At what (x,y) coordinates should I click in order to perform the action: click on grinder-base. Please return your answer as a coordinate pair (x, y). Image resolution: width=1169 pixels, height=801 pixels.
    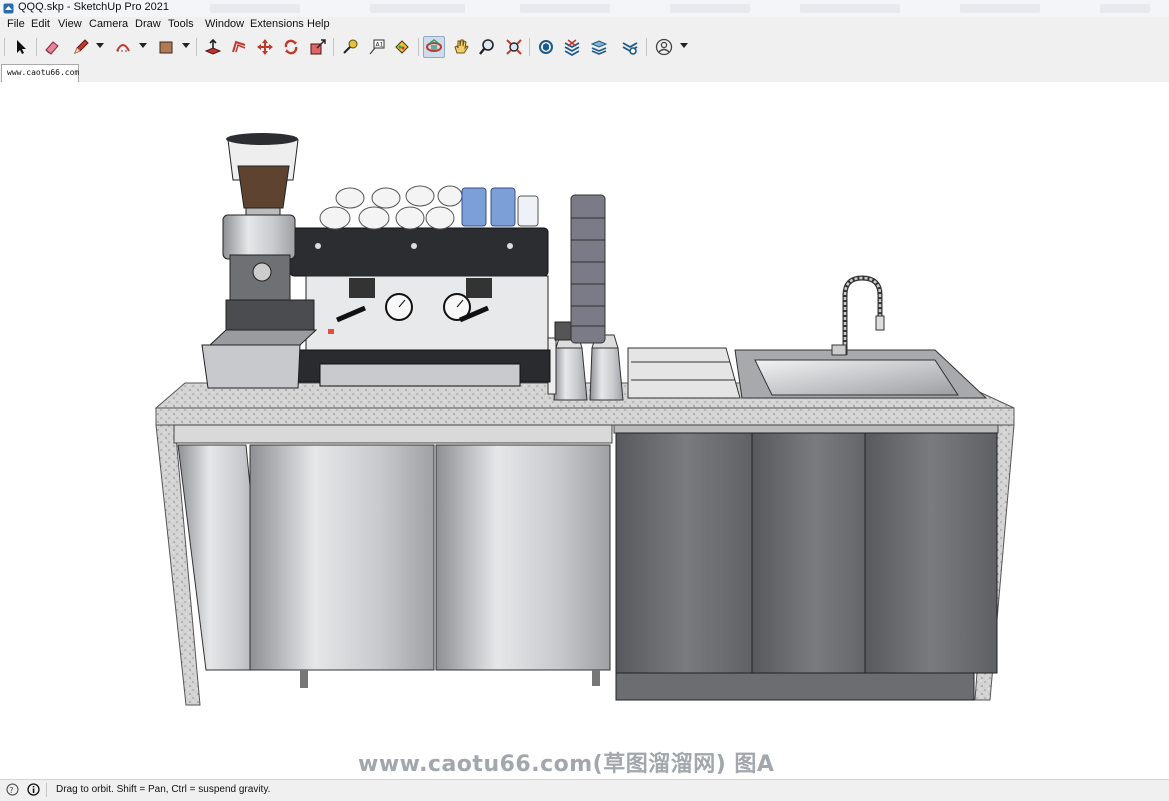
    Looking at the image, I should click on (270, 316).